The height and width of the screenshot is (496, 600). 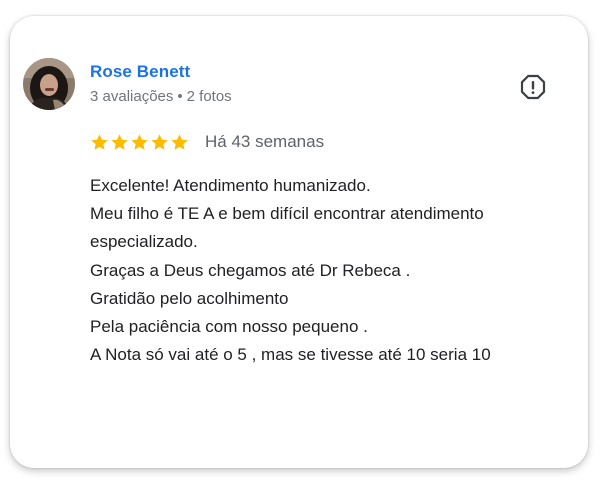 What do you see at coordinates (140, 72) in the screenshot?
I see `author-name: Rose Benett` at bounding box center [140, 72].